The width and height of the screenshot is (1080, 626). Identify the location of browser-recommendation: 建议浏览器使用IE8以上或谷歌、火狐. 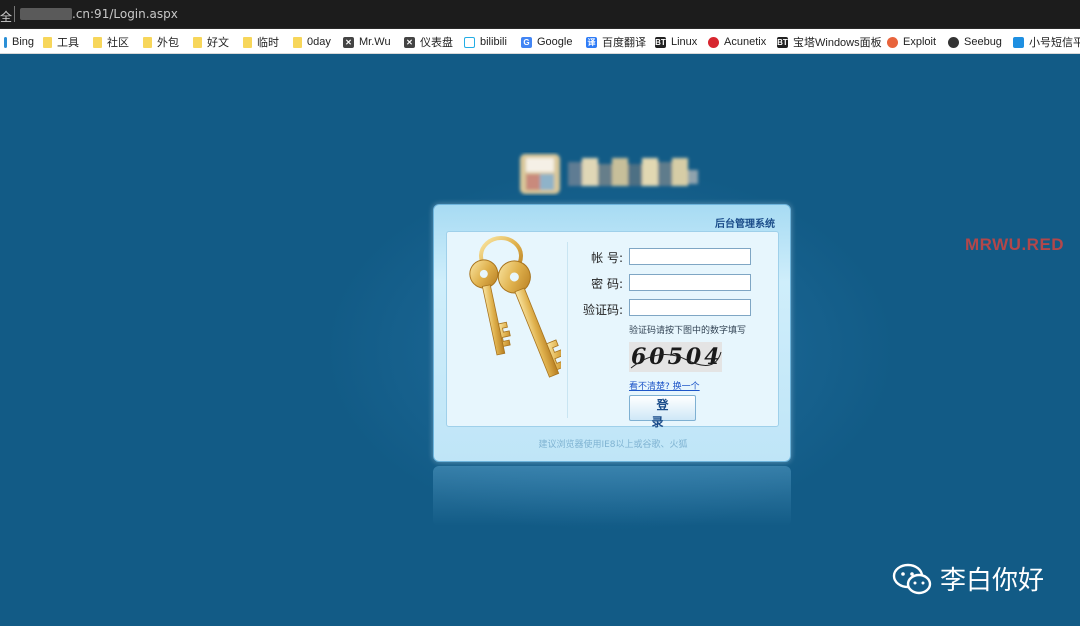
(613, 445).